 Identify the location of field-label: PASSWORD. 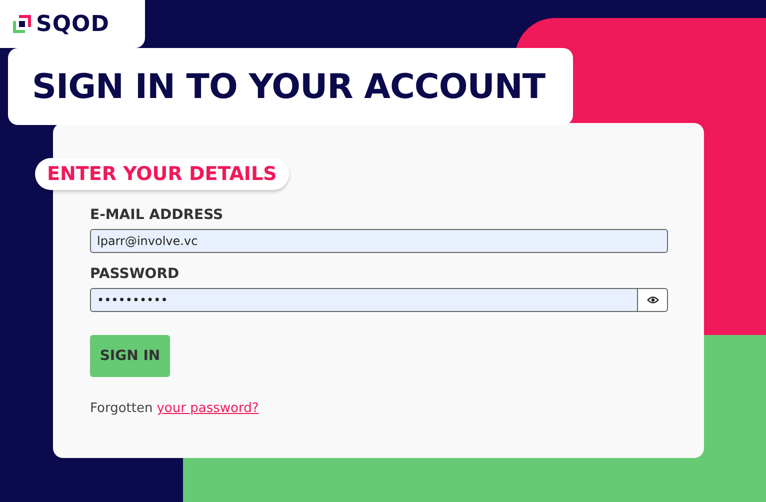
(135, 274).